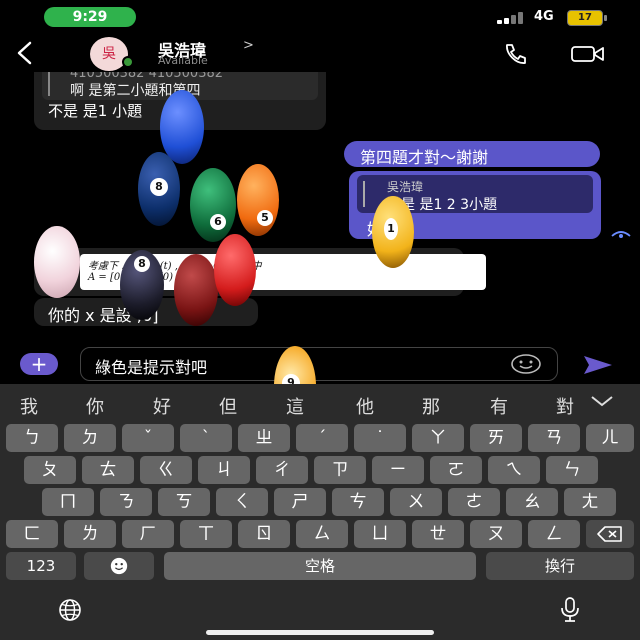 This screenshot has width=640, height=640. Describe the element at coordinates (213, 205) in the screenshot. I see `billiard-ball: 6` at that location.